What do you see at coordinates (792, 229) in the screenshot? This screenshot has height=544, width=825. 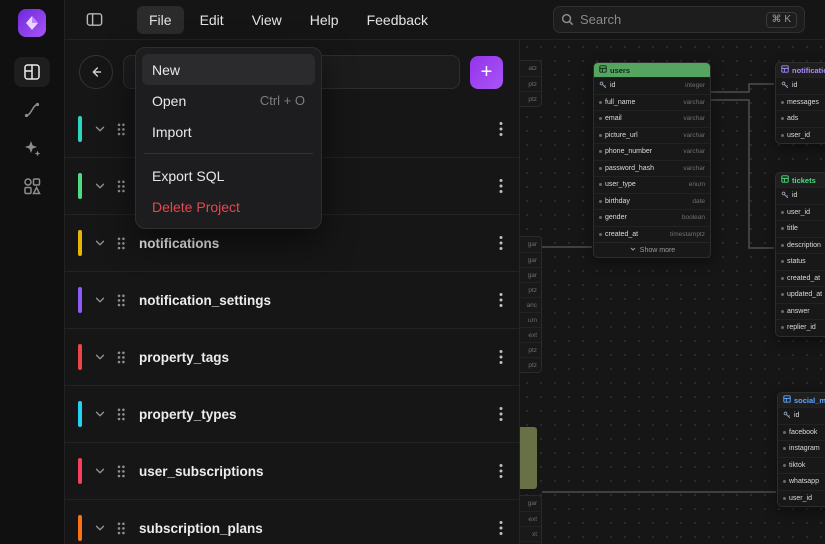 I see `field-name-label: title` at bounding box center [792, 229].